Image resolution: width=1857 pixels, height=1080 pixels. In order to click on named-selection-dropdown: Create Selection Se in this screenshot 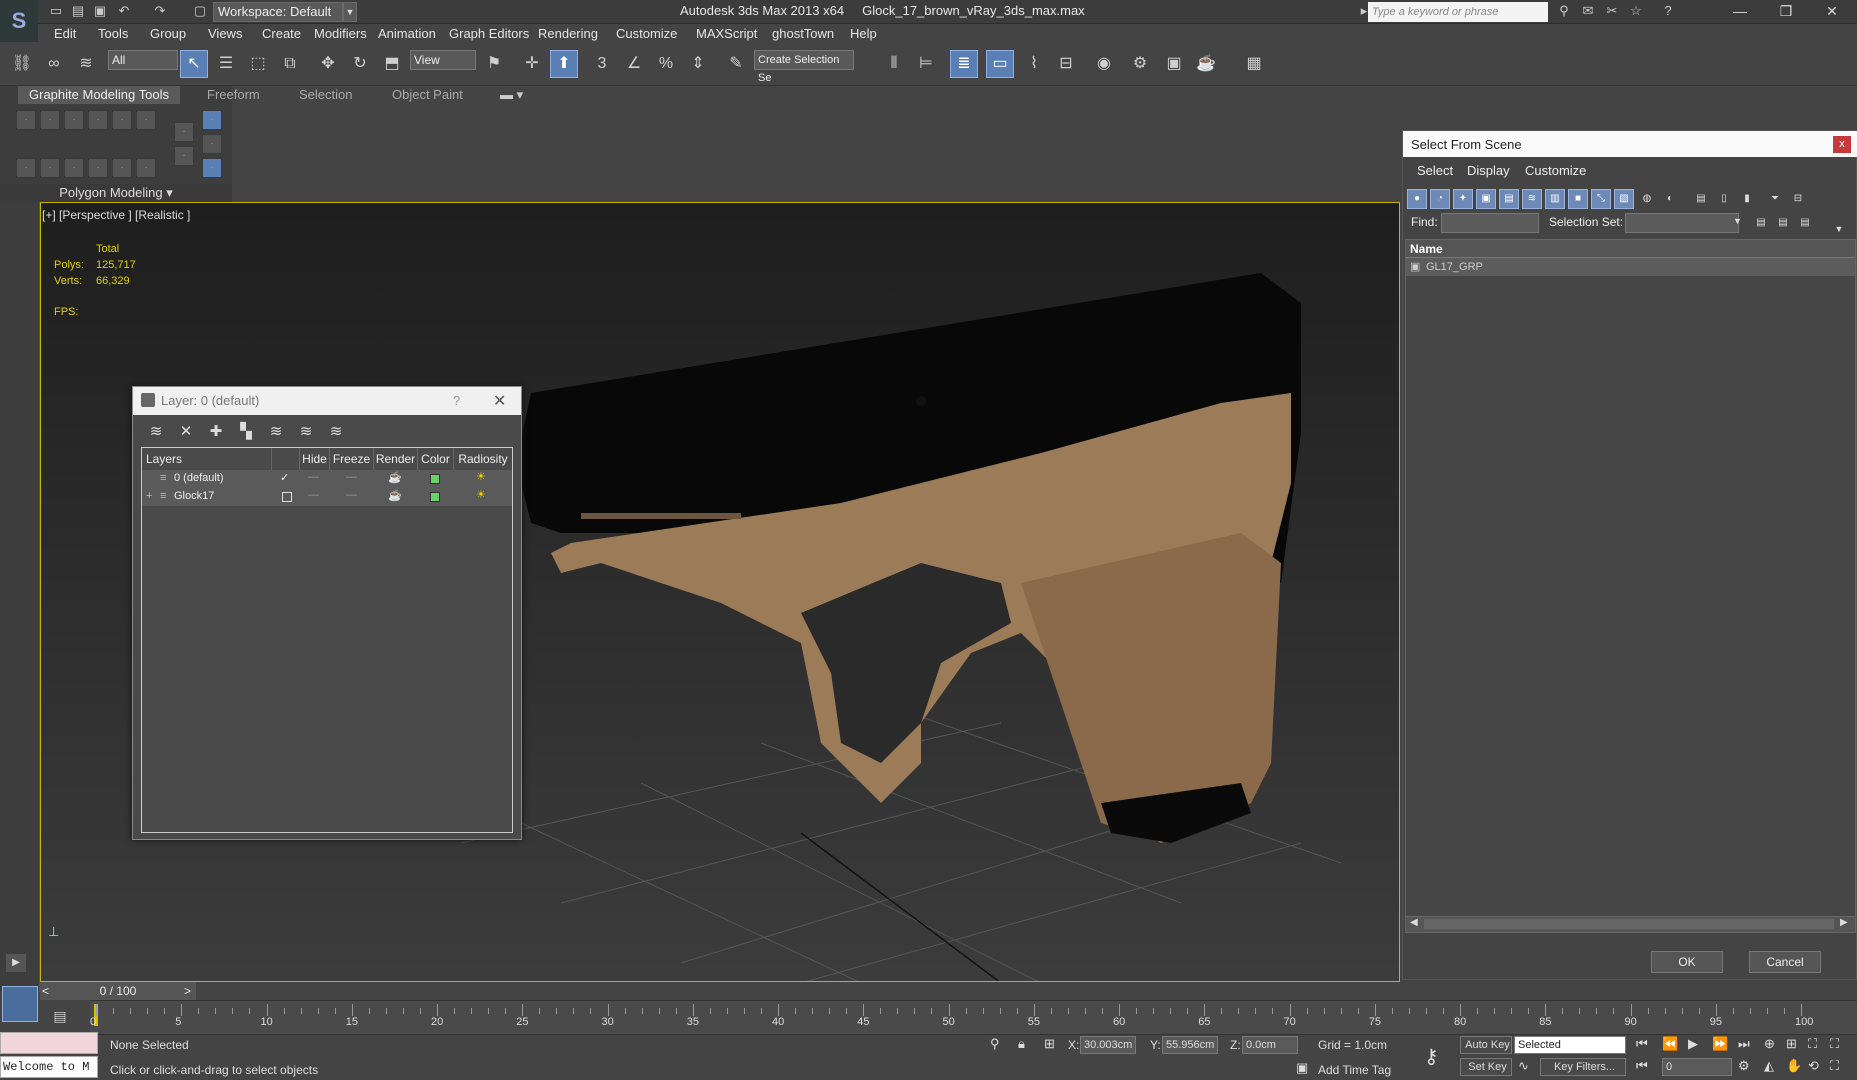, I will do `click(804, 67)`.